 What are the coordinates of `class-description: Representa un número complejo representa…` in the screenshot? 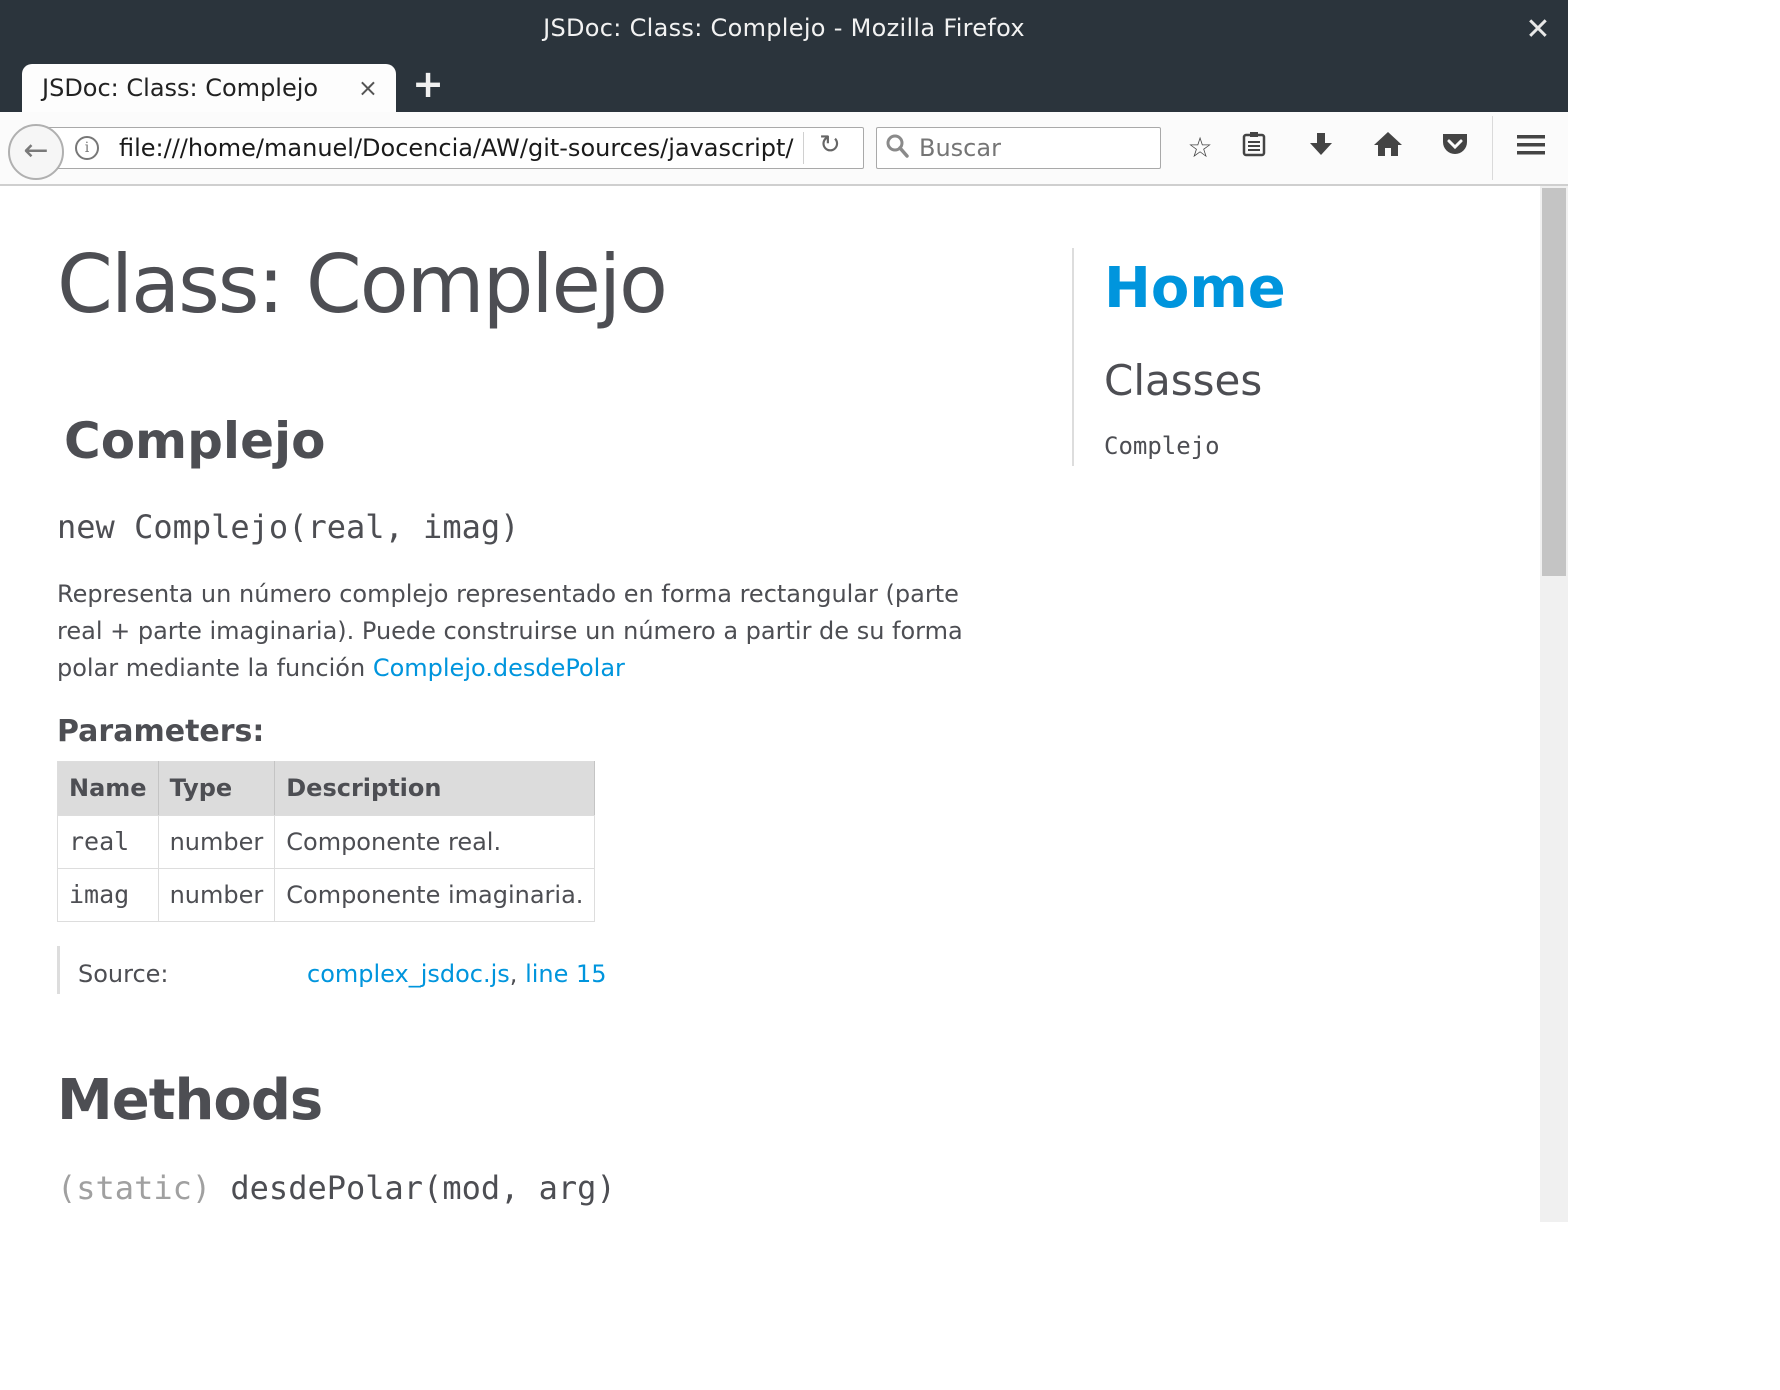 It's located at (522, 631).